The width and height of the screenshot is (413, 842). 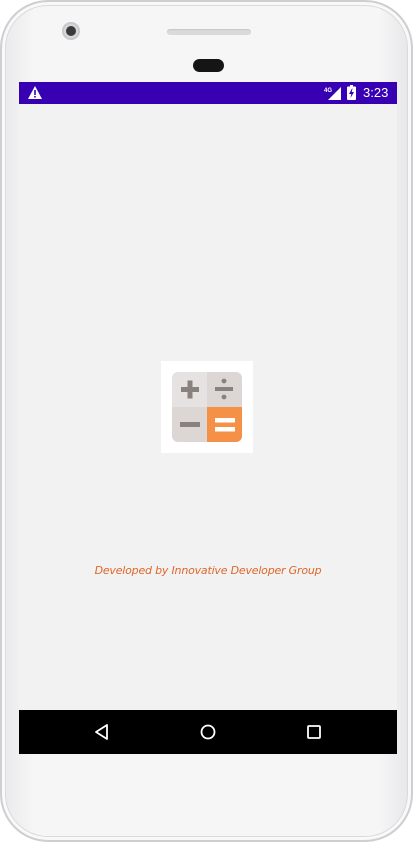 I want to click on top-speaker-grille, so click(x=209, y=32).